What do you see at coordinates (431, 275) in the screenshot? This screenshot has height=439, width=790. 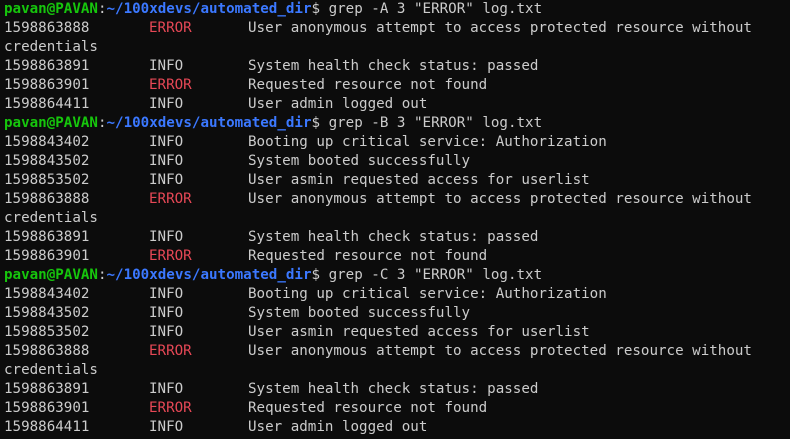 I see `command-text: grep -C 3 "ERROR" log.txt` at bounding box center [431, 275].